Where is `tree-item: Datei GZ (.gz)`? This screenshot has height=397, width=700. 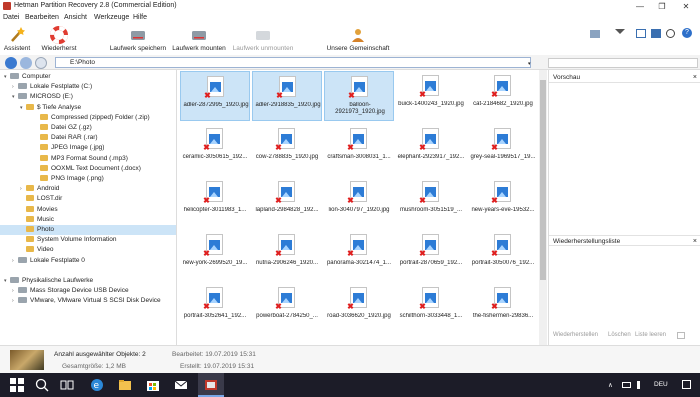 tree-item: Datei GZ (.gz) is located at coordinates (88, 128).